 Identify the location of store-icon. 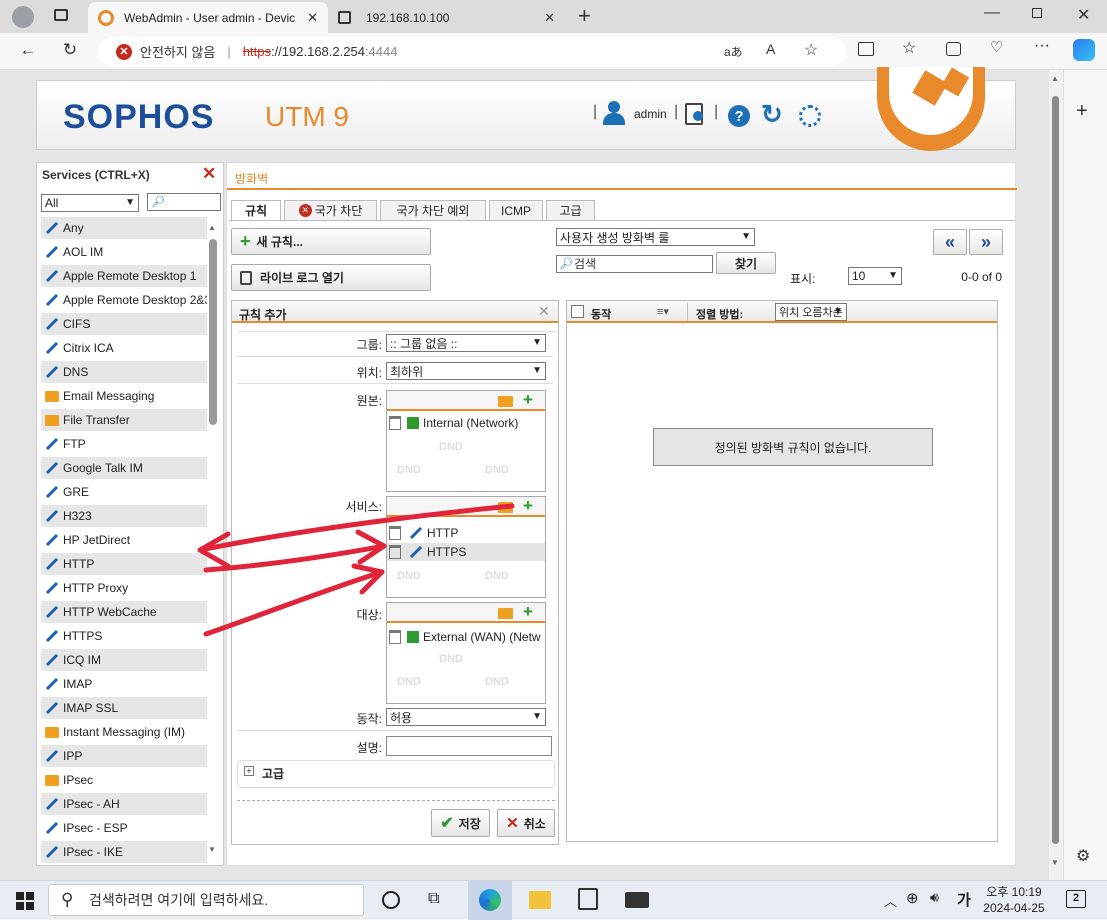
(588, 899).